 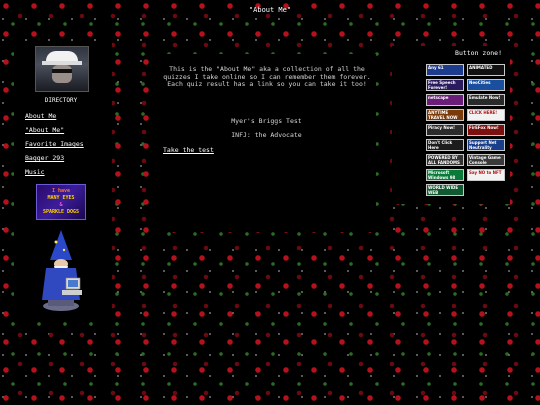 What do you see at coordinates (188, 150) in the screenshot?
I see `take-test-link: Take the test` at bounding box center [188, 150].